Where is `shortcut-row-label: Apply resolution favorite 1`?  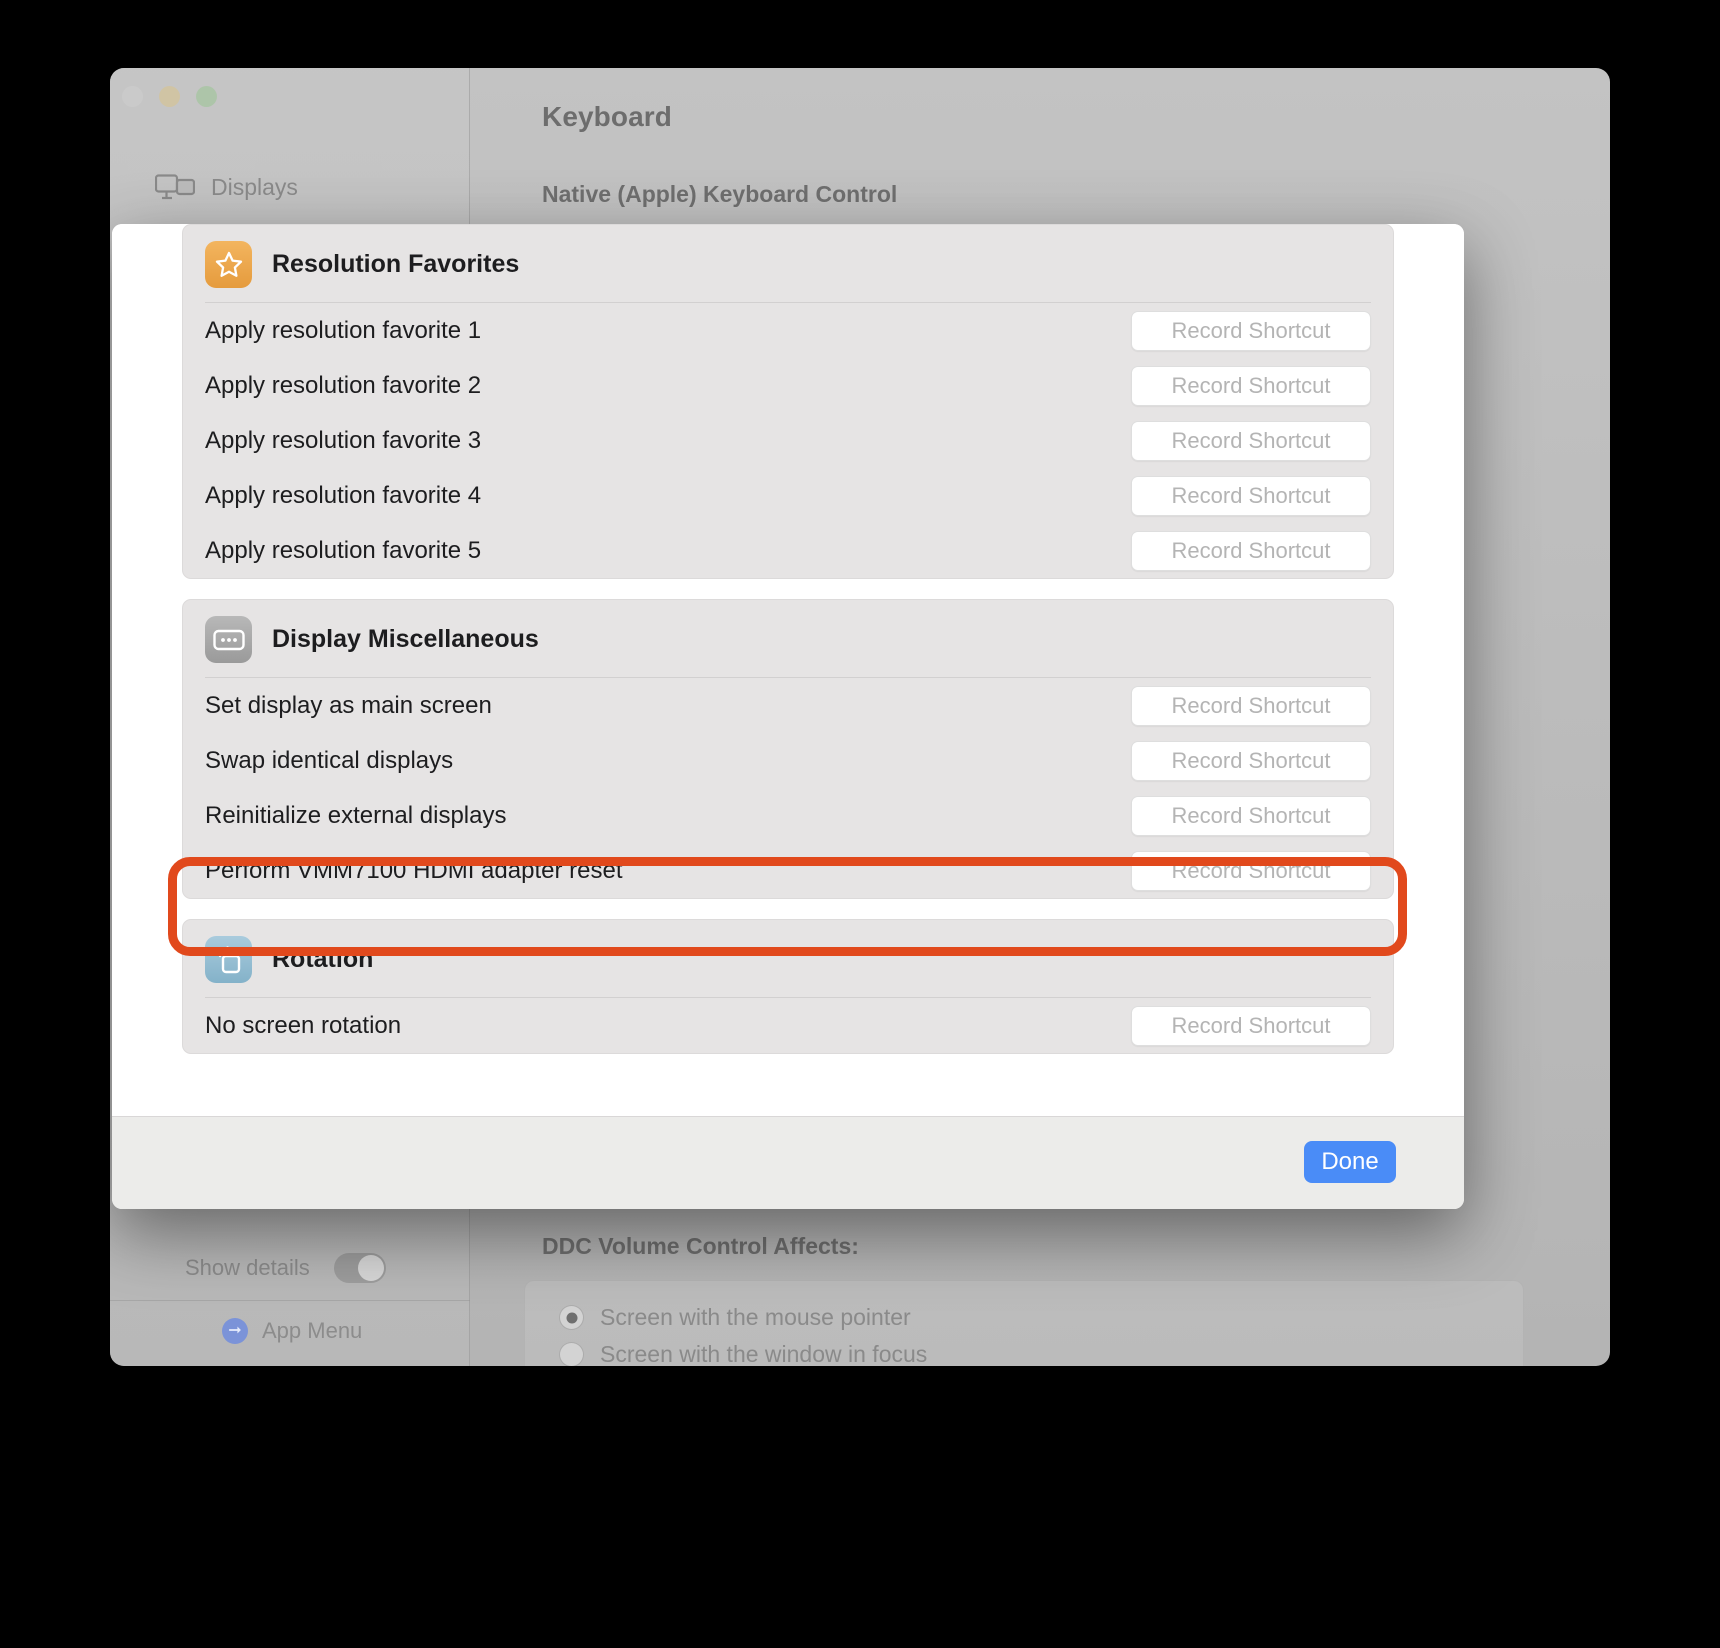
shortcut-row-label: Apply resolution favorite 1 is located at coordinates (343, 330).